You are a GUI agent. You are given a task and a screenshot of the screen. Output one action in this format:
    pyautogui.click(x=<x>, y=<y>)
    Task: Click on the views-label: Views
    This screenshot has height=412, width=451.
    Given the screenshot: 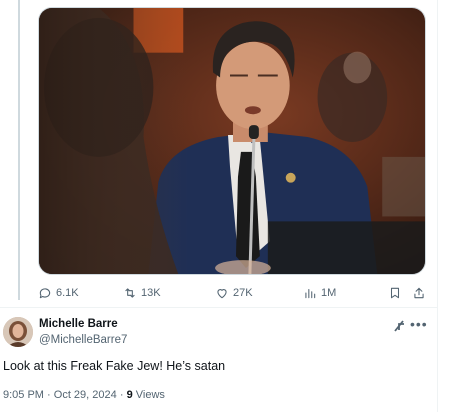 What is the action you would take?
    pyautogui.click(x=150, y=395)
    